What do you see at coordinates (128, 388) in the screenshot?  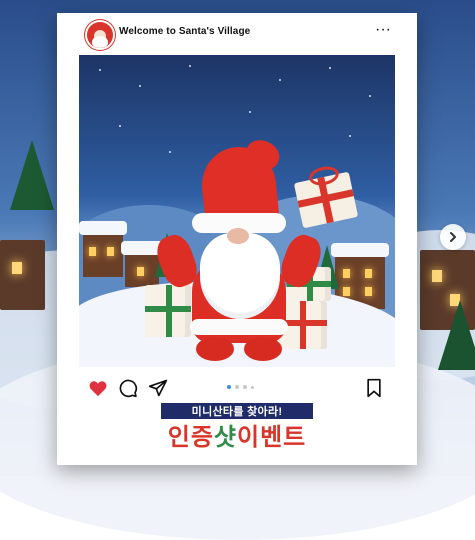 I see `comment-icon` at bounding box center [128, 388].